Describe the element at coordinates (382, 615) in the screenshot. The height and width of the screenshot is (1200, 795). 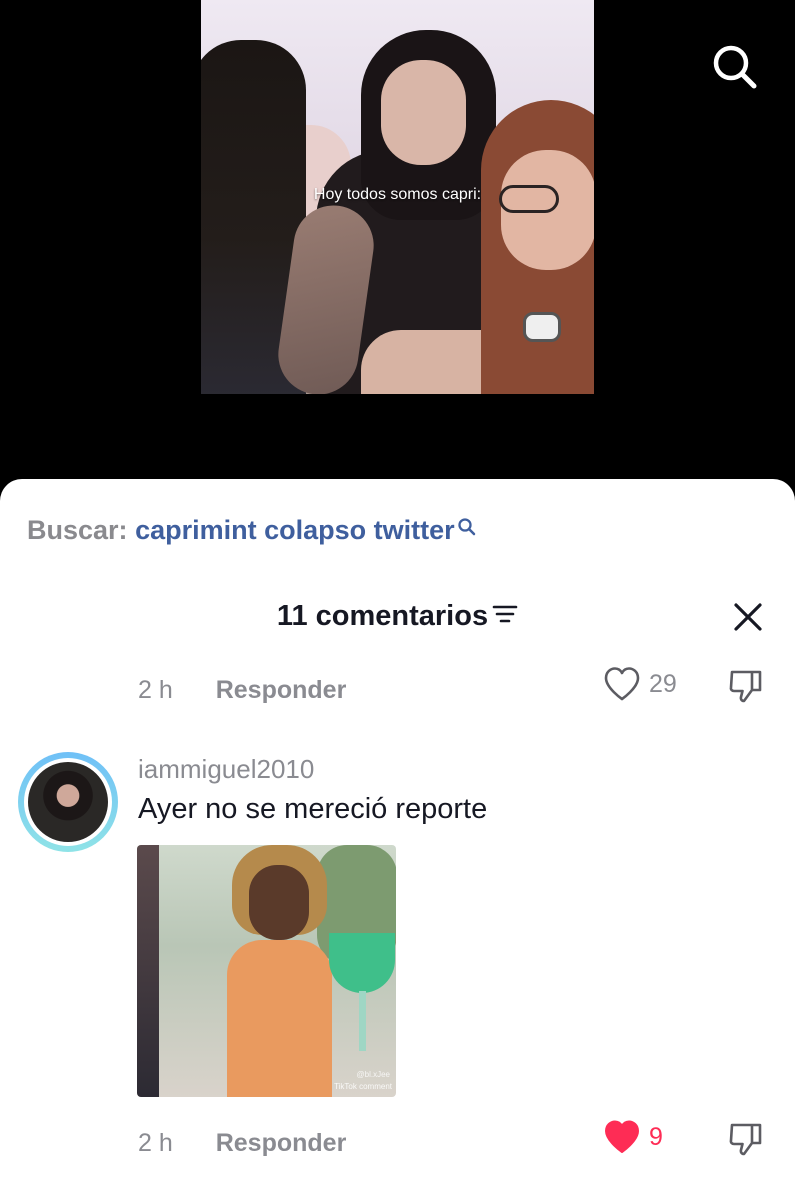
I see `comments-count: 11 comentarios` at that location.